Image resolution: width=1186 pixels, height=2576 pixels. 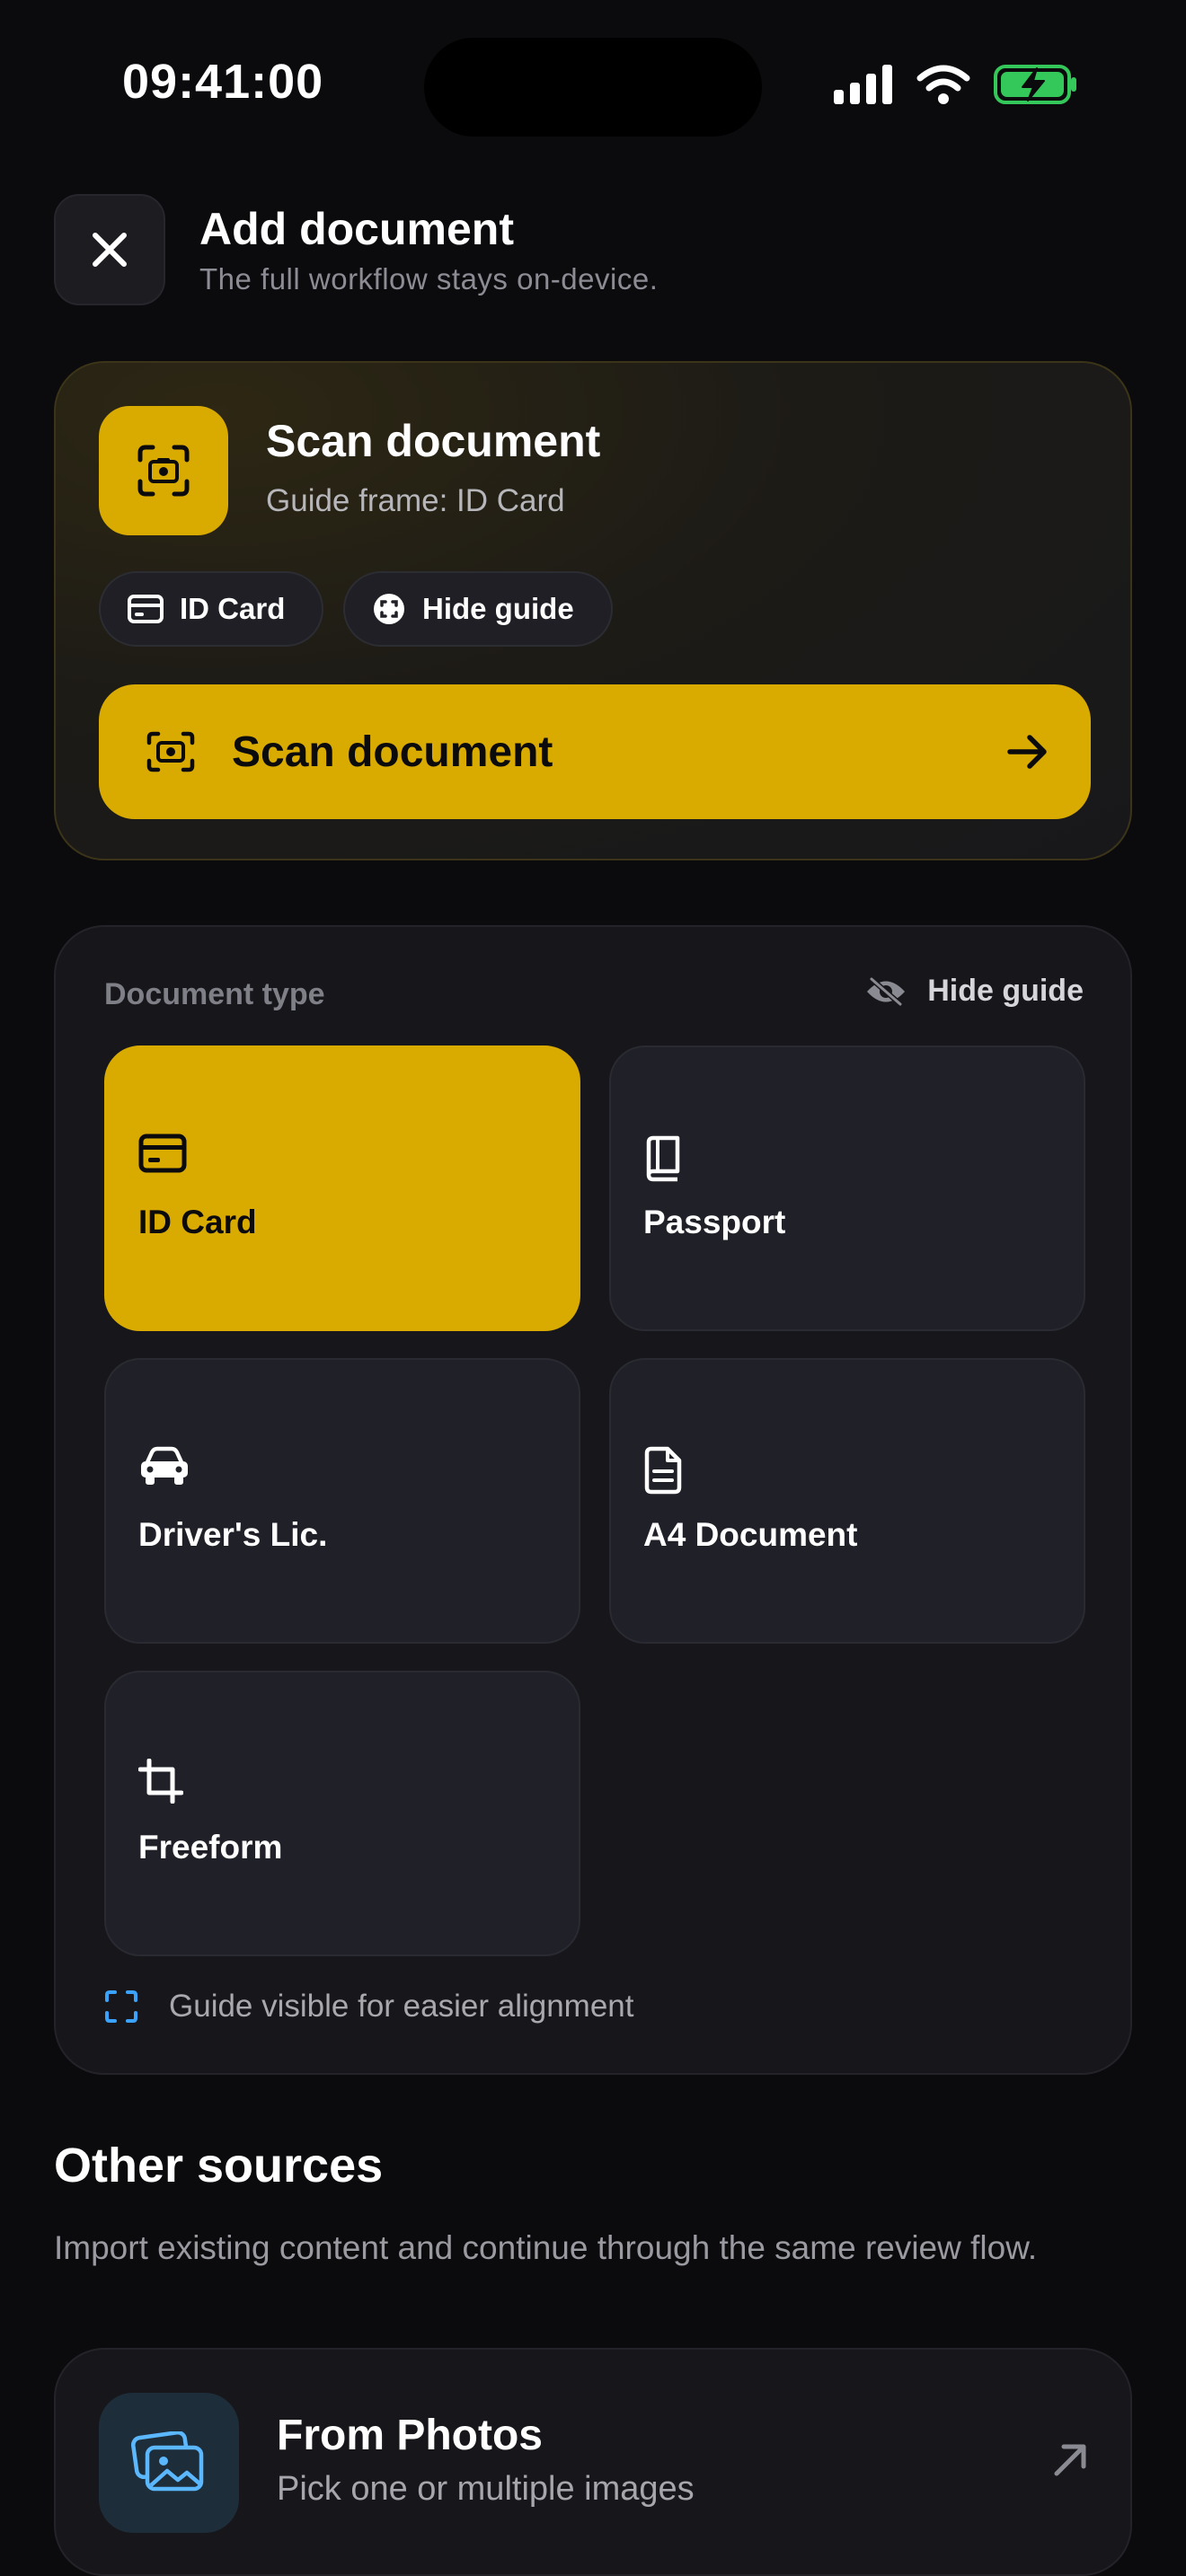 I want to click on wifi-icon, so click(x=943, y=84).